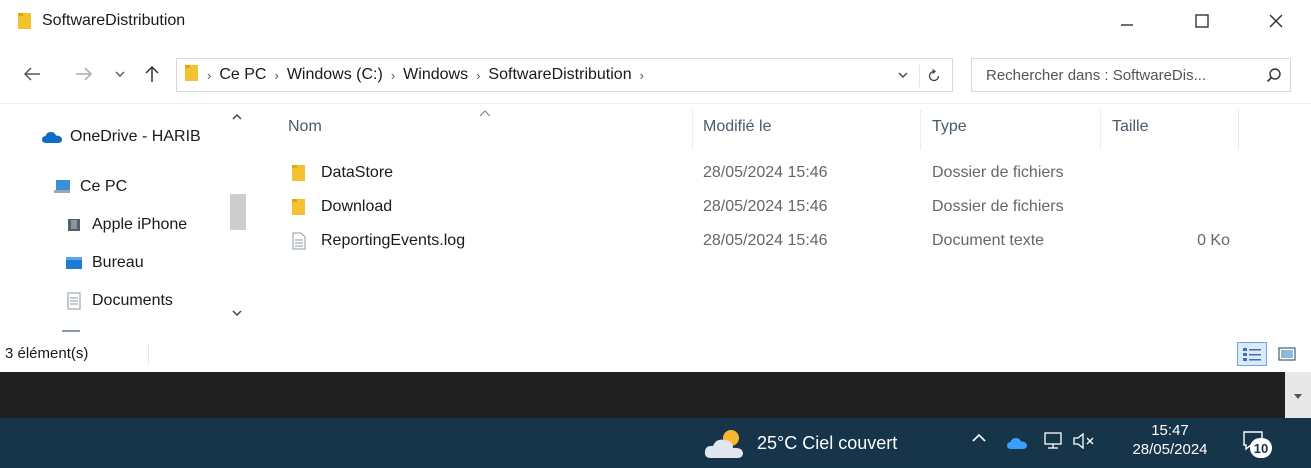 This screenshot has width=1311, height=468. What do you see at coordinates (1127, 21) in the screenshot?
I see `minimize-button` at bounding box center [1127, 21].